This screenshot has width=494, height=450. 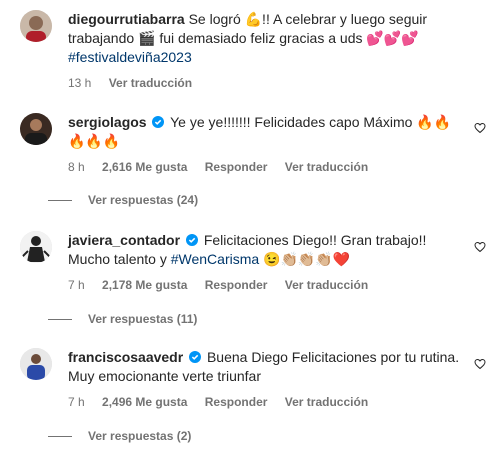 What do you see at coordinates (307, 259) in the screenshot?
I see `comment-emojis: 😉👏🏼👏🏼👏🏼❤️` at bounding box center [307, 259].